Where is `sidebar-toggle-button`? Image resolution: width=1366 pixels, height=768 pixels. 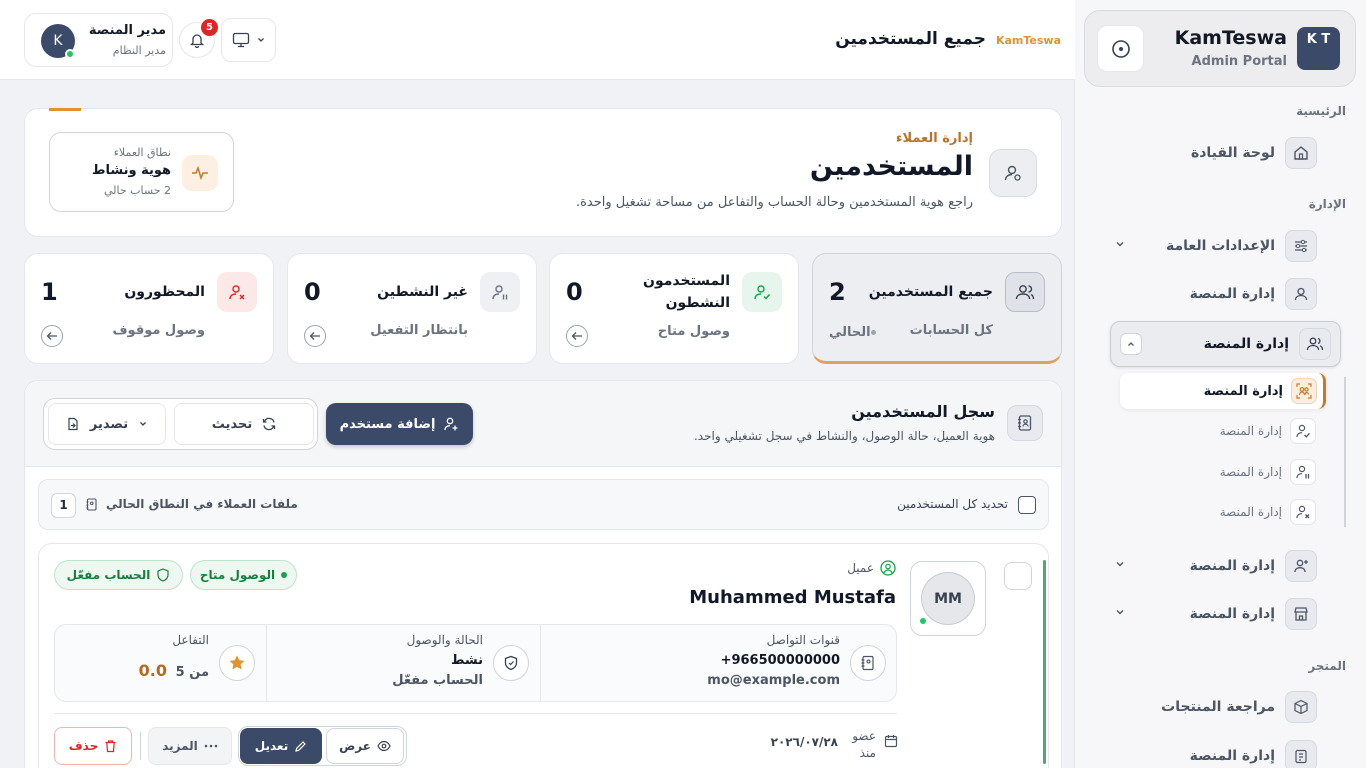
sidebar-toggle-button is located at coordinates (1120, 48).